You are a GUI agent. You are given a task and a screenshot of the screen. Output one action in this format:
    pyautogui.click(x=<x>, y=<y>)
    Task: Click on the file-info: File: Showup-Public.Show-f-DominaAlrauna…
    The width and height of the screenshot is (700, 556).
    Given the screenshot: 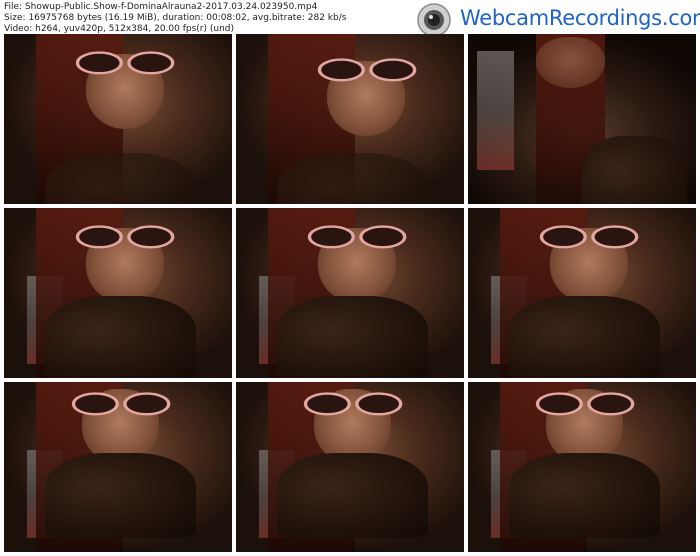 What is the action you would take?
    pyautogui.click(x=175, y=18)
    